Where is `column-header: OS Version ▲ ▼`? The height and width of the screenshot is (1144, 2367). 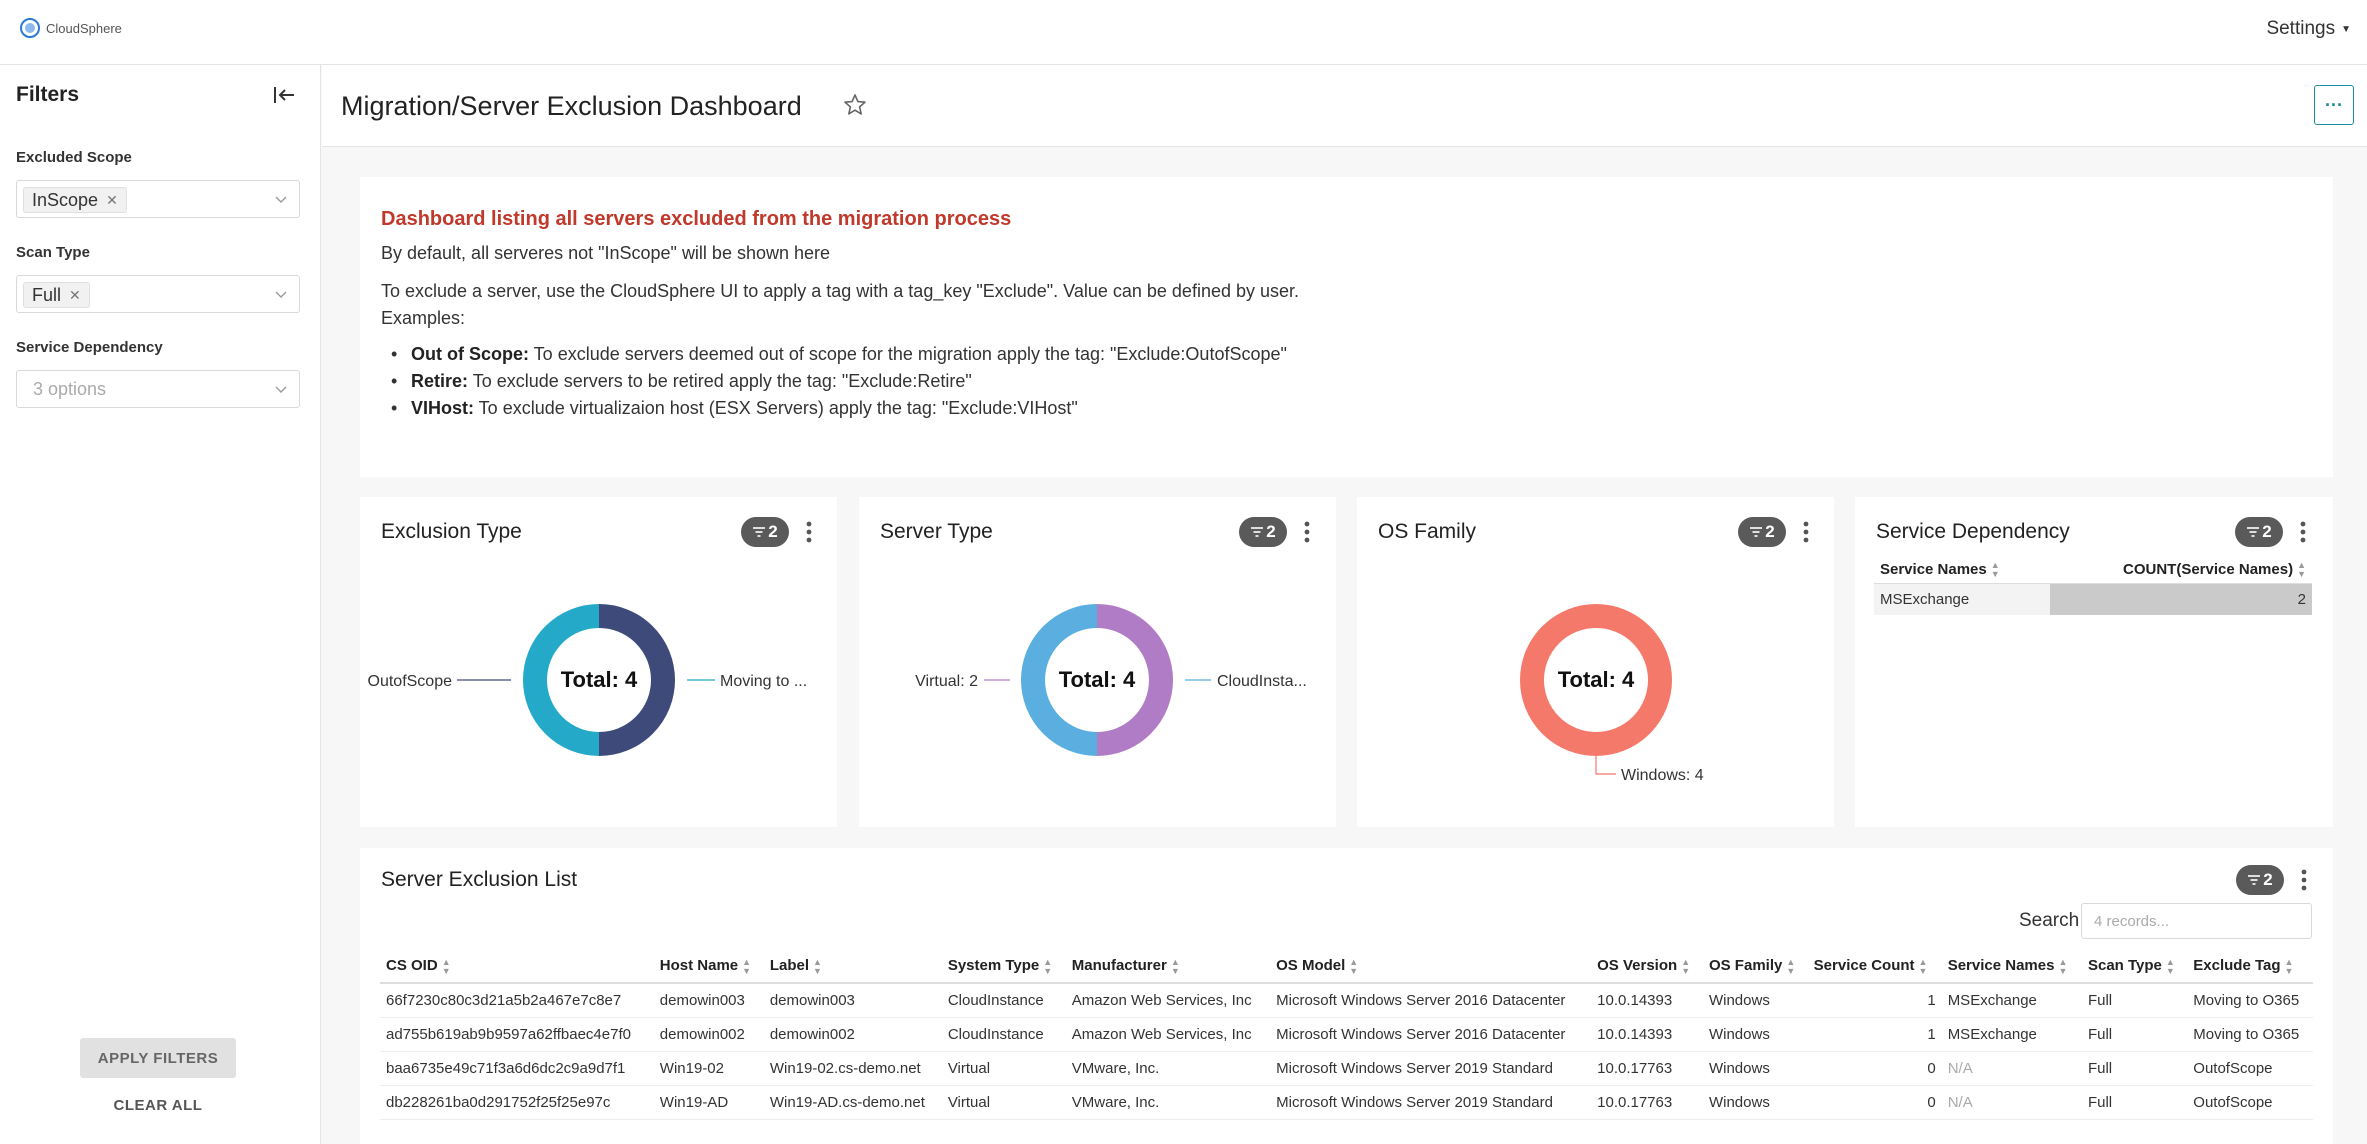
column-header: OS Version ▲ ▼ is located at coordinates (1647, 967).